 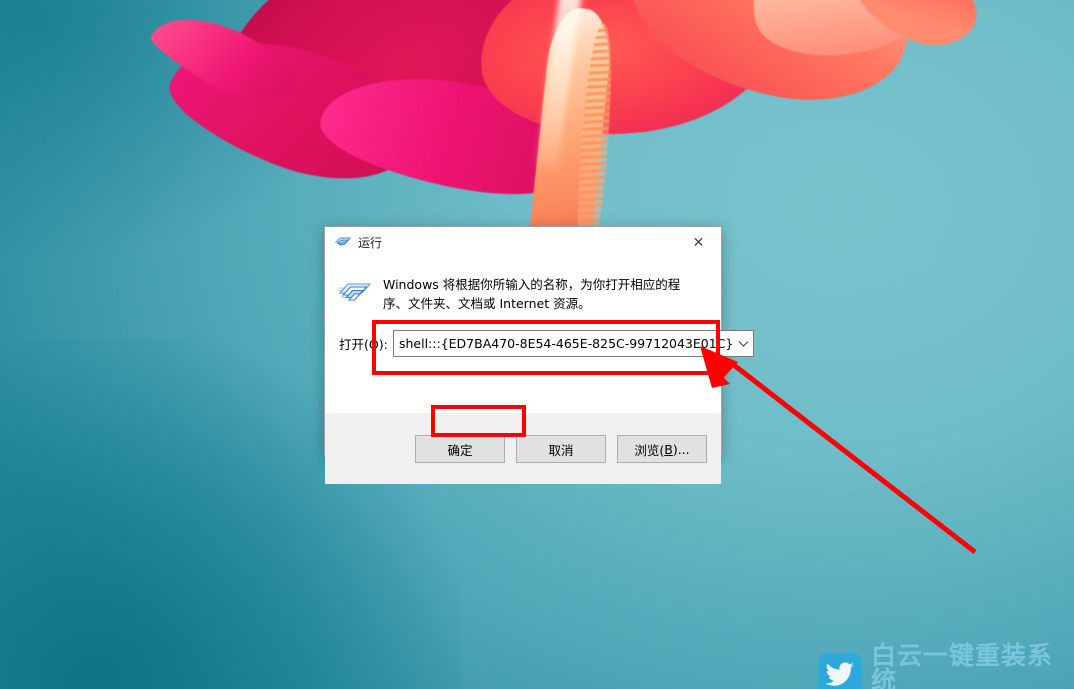 What do you see at coordinates (698, 242) in the screenshot?
I see `close-icon: ✕` at bounding box center [698, 242].